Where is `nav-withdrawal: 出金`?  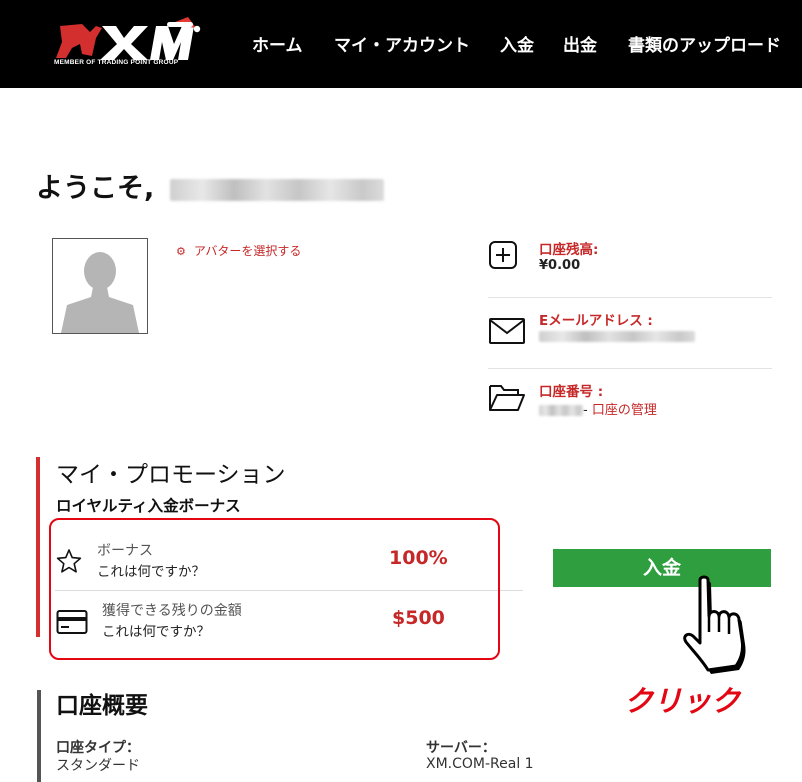
nav-withdrawal: 出金 is located at coordinates (580, 43).